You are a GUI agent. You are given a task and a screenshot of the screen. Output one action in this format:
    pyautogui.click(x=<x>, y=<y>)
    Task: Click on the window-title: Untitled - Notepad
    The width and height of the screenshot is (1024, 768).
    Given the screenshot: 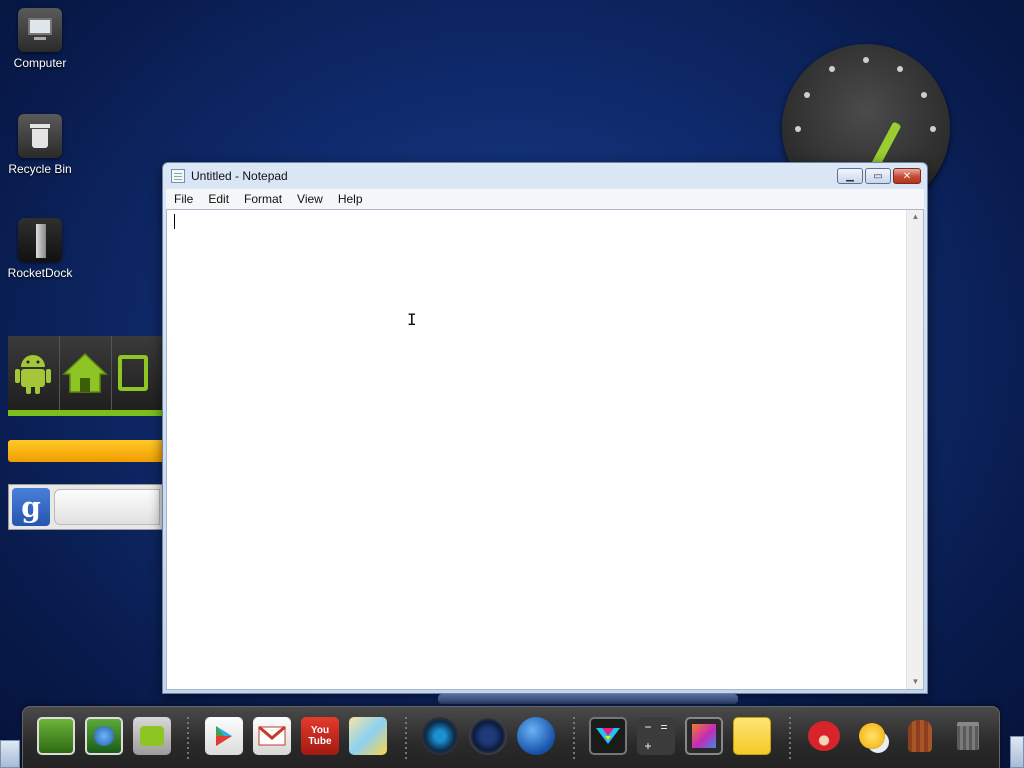 What is the action you would take?
    pyautogui.click(x=239, y=176)
    